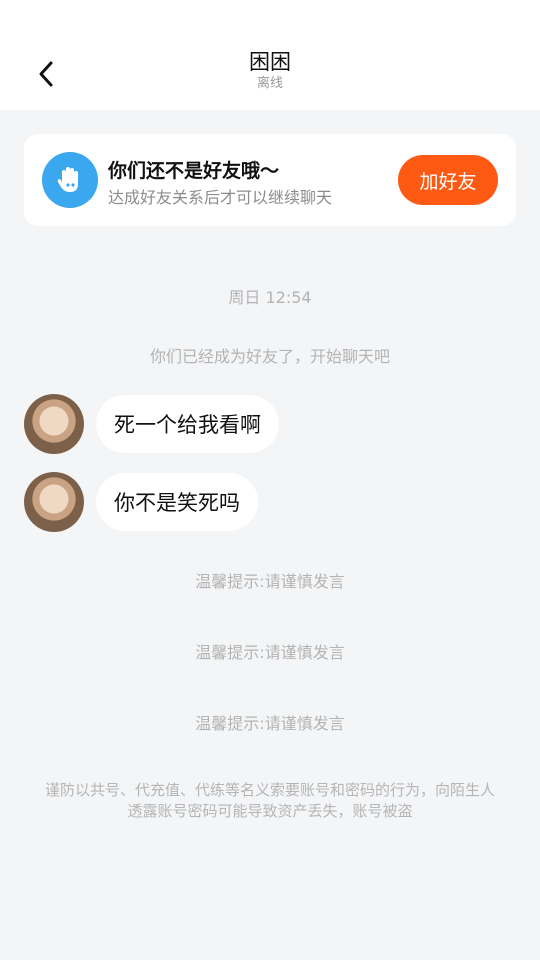  I want to click on message-bubble: 你不是笑死吗, so click(177, 502).